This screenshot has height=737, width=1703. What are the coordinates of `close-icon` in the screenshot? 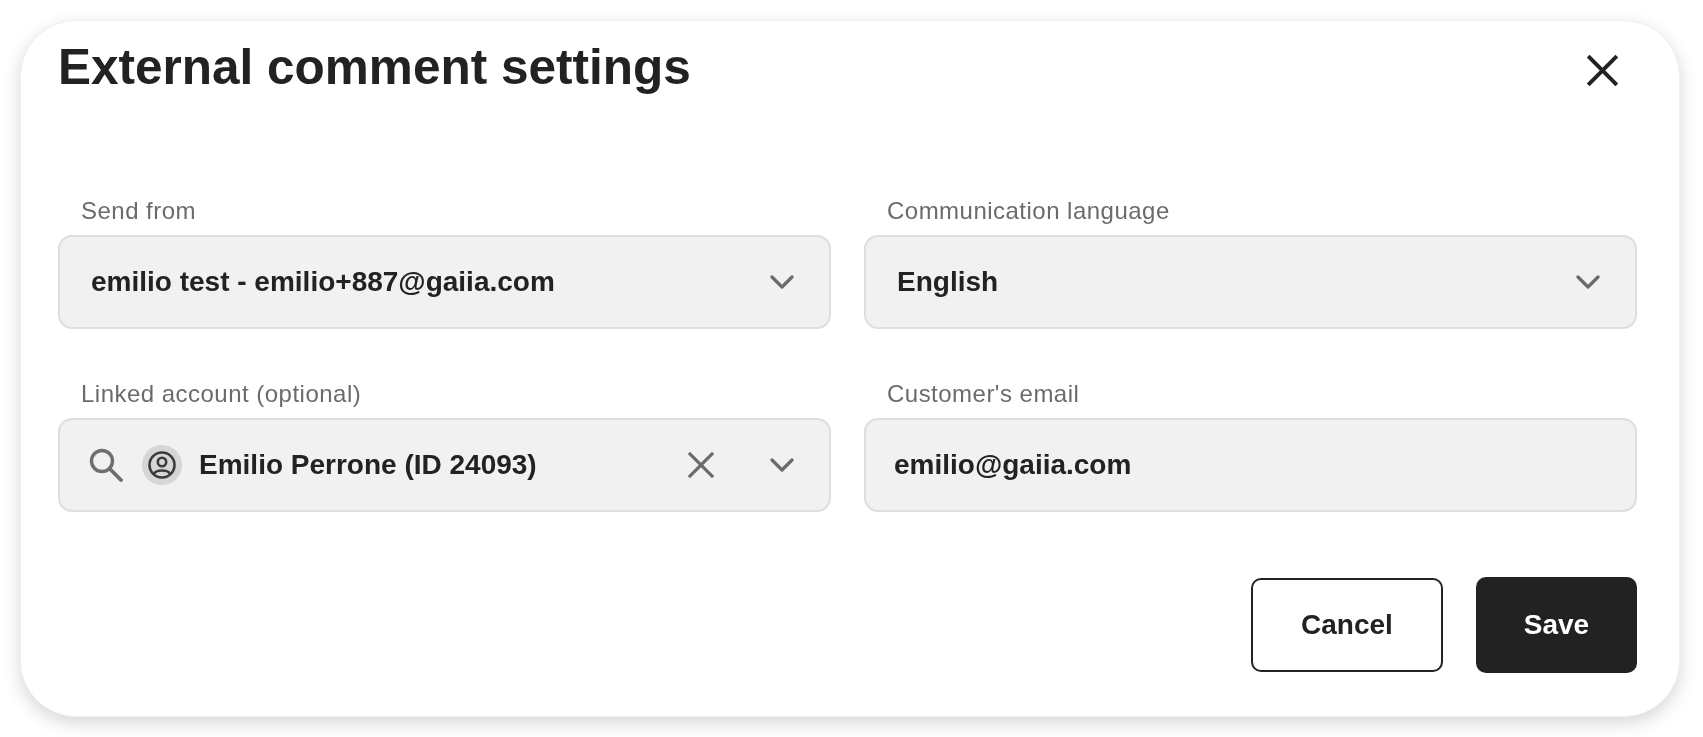 It's located at (1602, 70).